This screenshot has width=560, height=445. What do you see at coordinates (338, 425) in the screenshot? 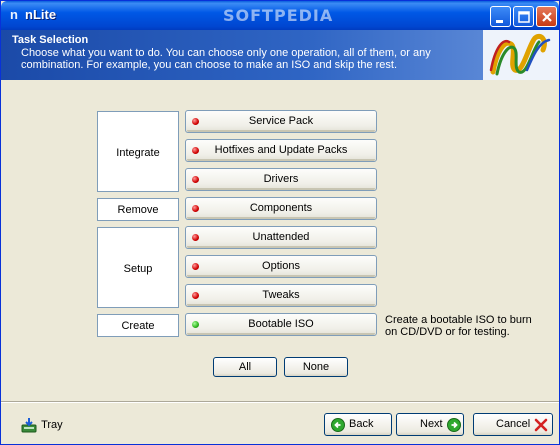
I see `back-arrow-icon` at bounding box center [338, 425].